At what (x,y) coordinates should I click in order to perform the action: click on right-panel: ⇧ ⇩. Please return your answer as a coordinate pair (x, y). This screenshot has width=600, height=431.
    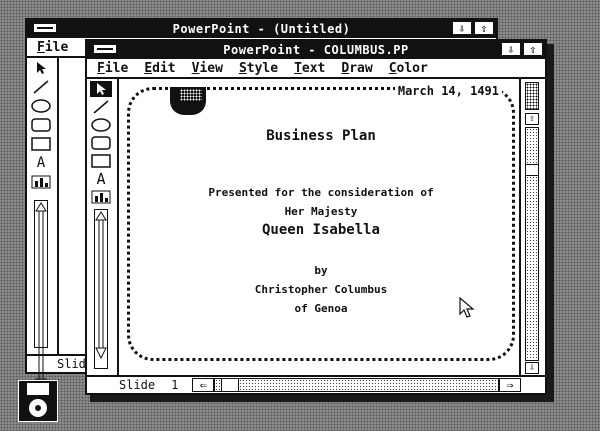
    Looking at the image, I should click on (532, 227).